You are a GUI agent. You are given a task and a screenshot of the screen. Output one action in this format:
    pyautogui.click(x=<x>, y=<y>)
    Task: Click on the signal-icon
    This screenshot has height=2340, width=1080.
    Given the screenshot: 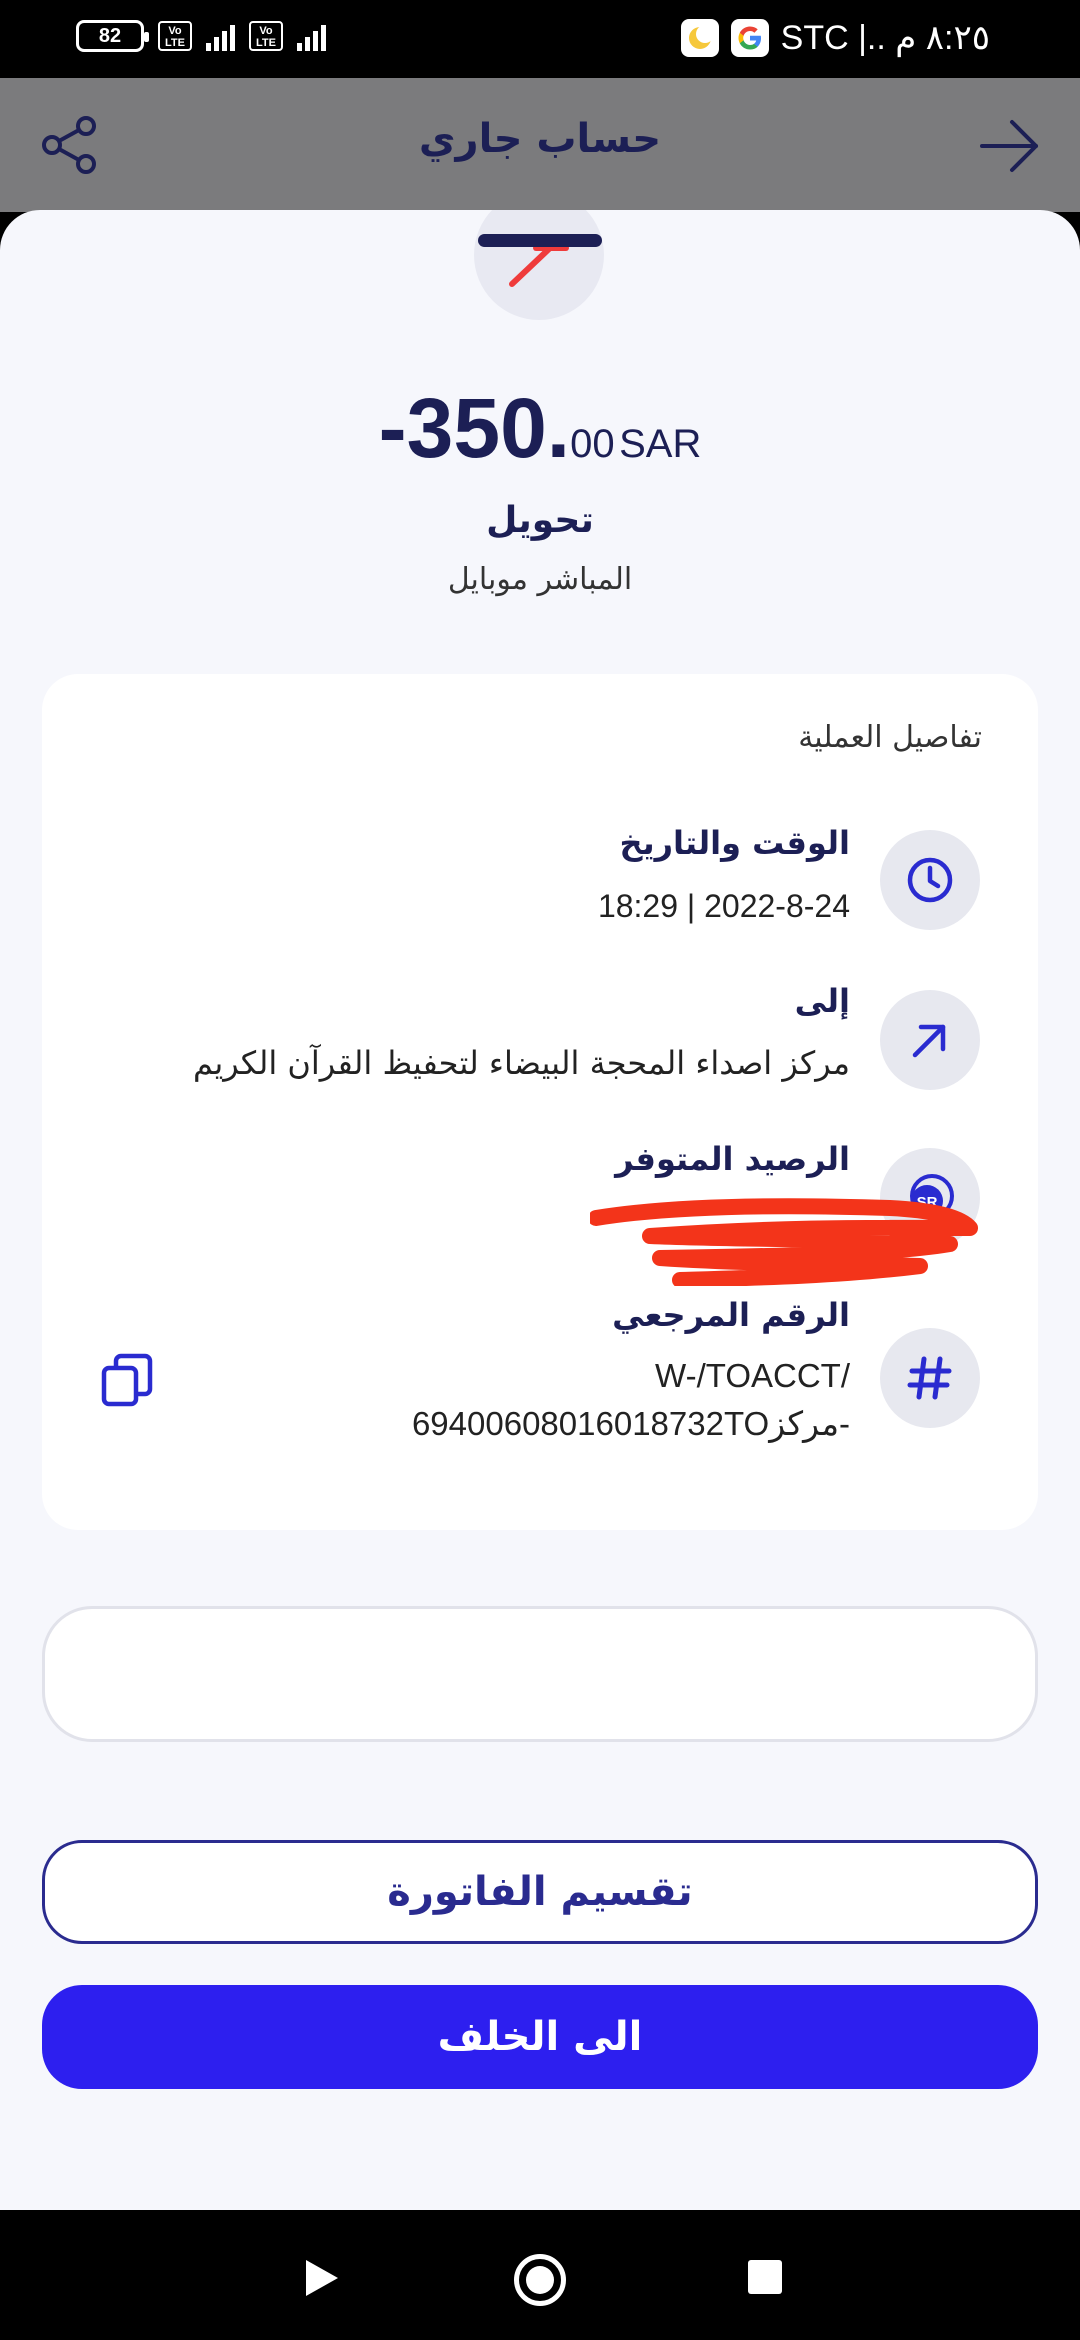 What is the action you would take?
    pyautogui.click(x=220, y=36)
    